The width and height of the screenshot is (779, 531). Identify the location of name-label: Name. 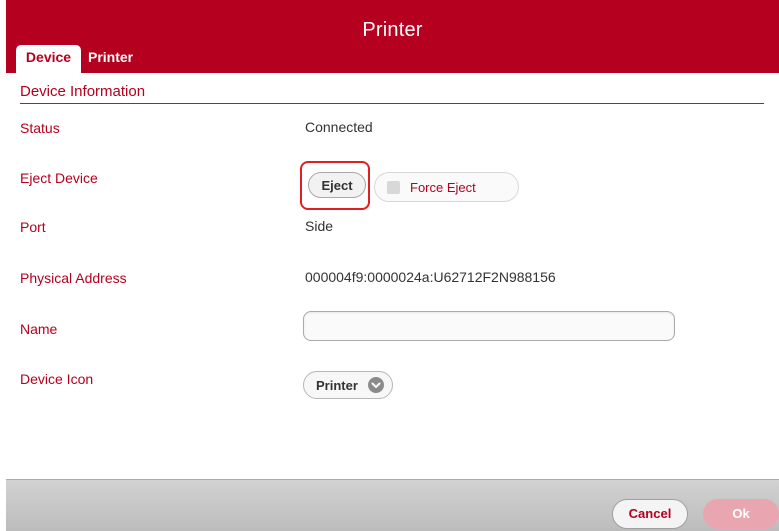
(39, 329).